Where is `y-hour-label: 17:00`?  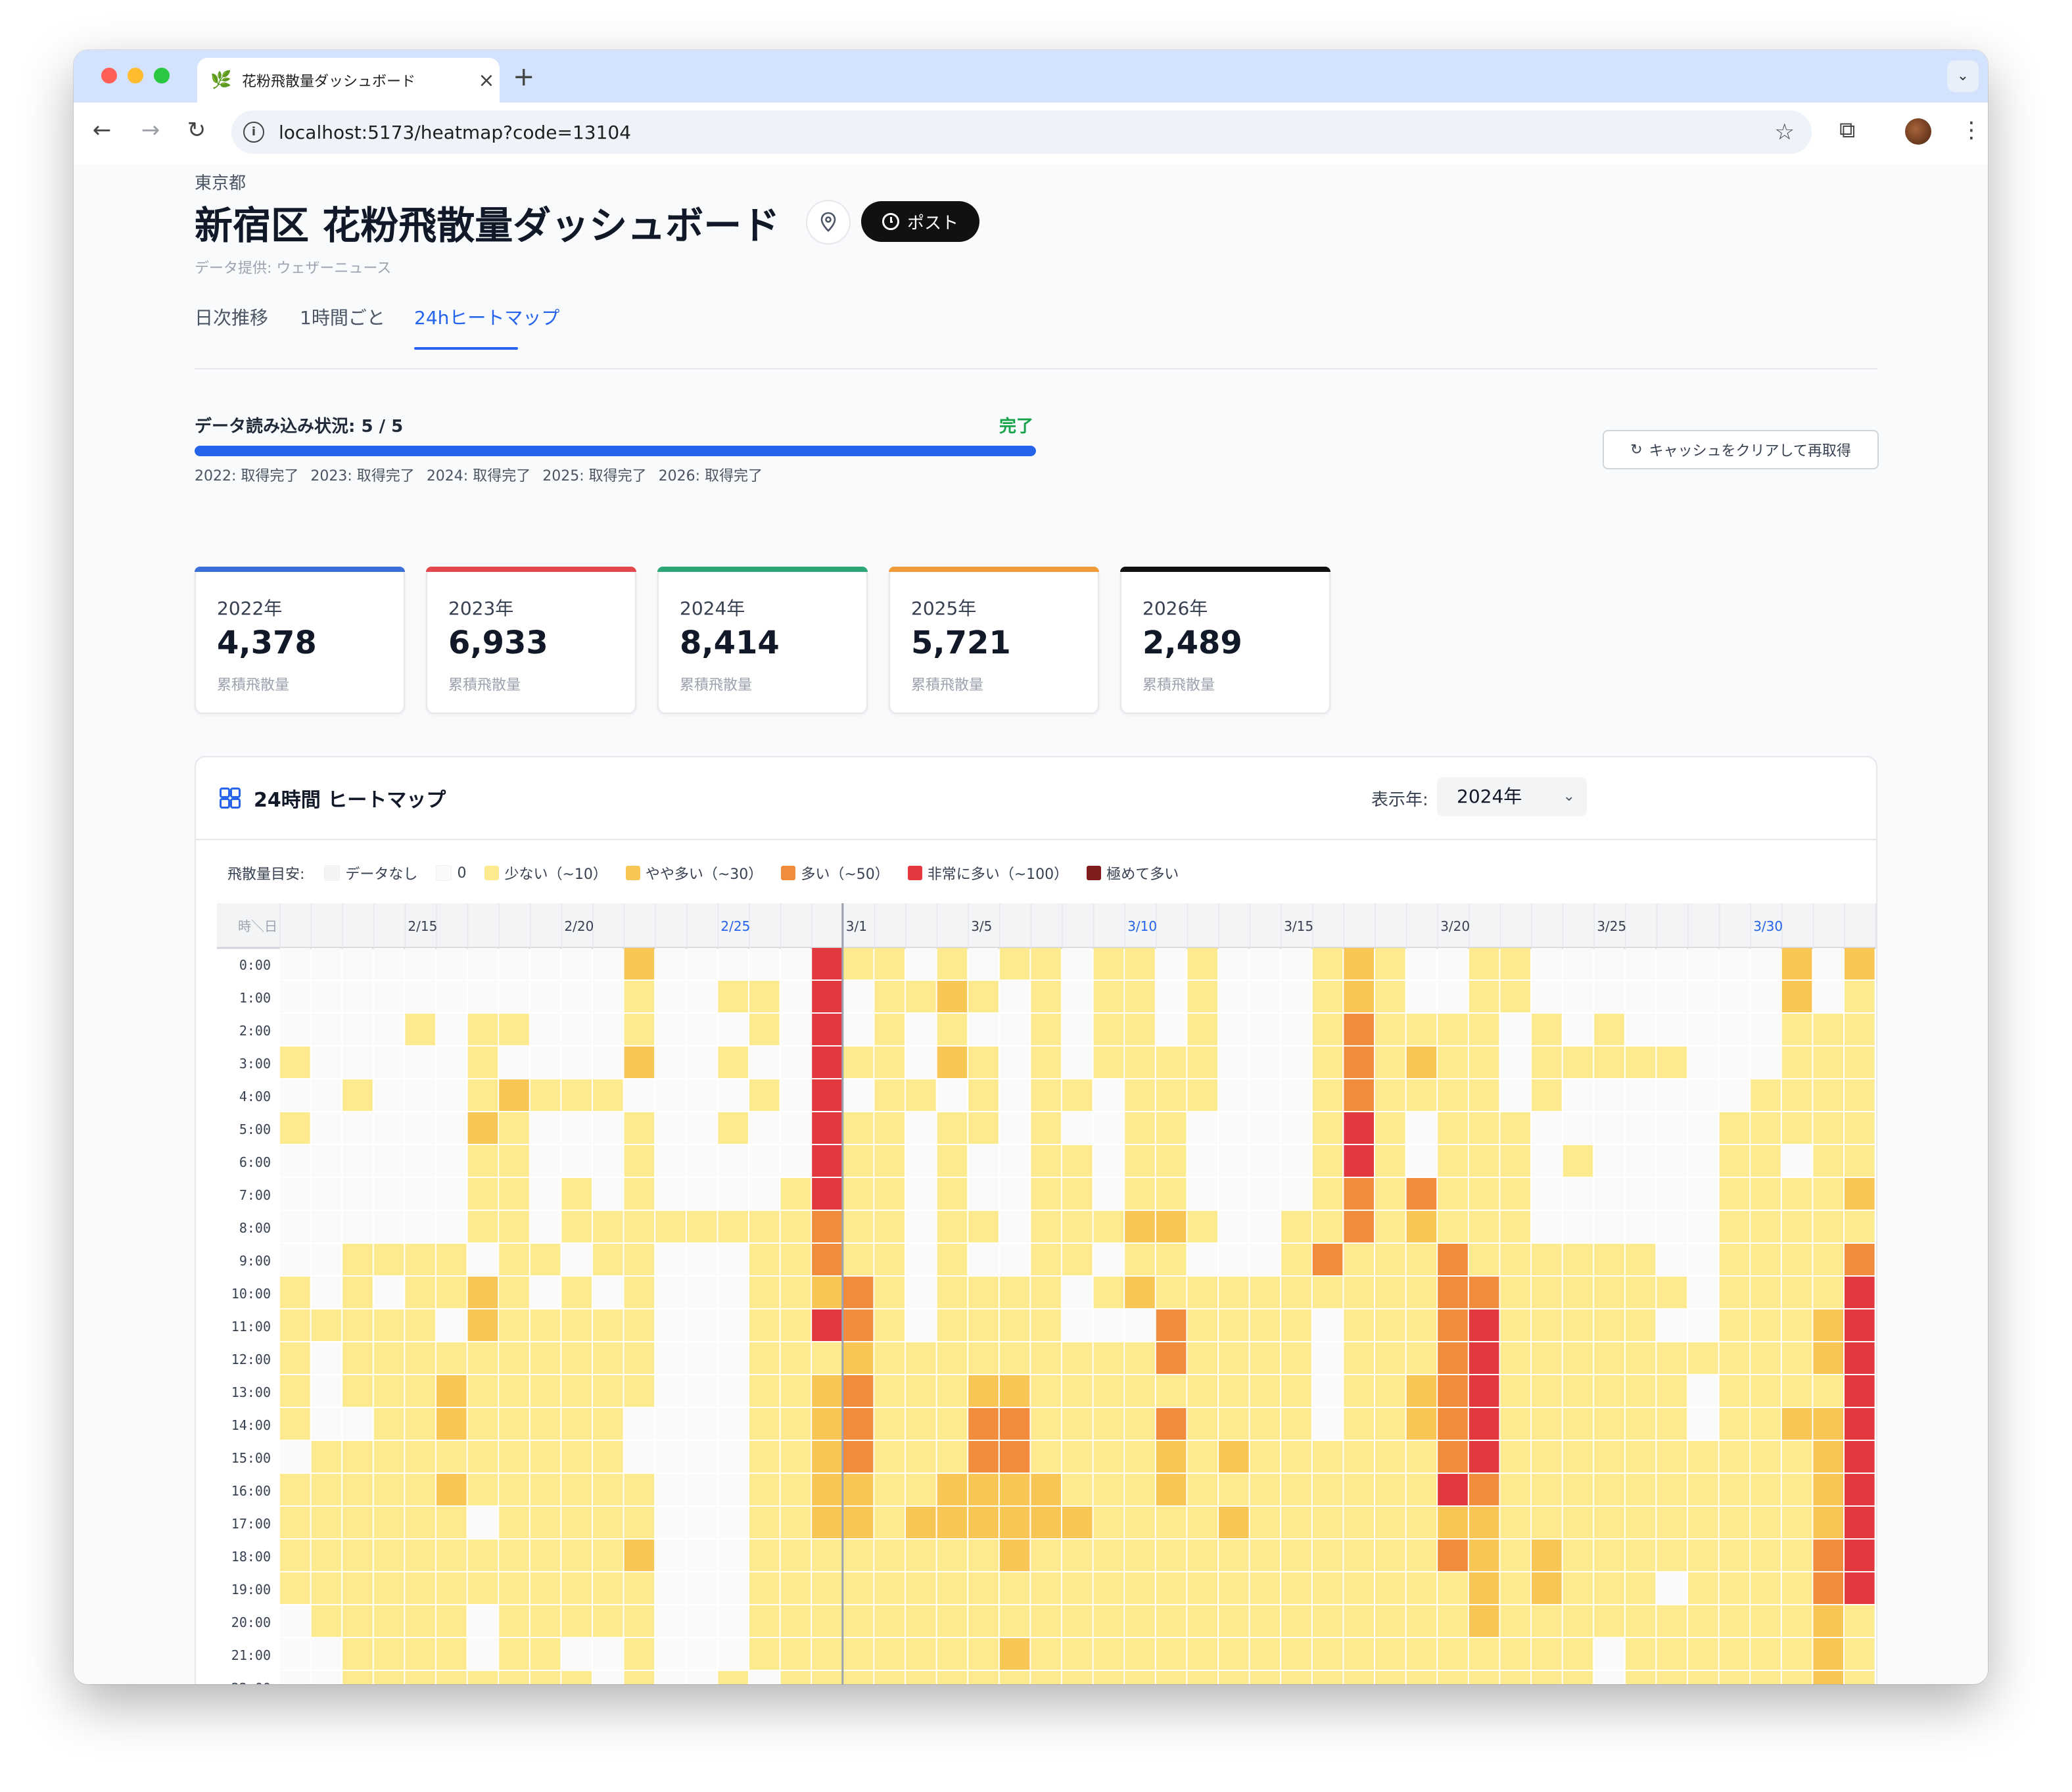 y-hour-label: 17:00 is located at coordinates (251, 1524).